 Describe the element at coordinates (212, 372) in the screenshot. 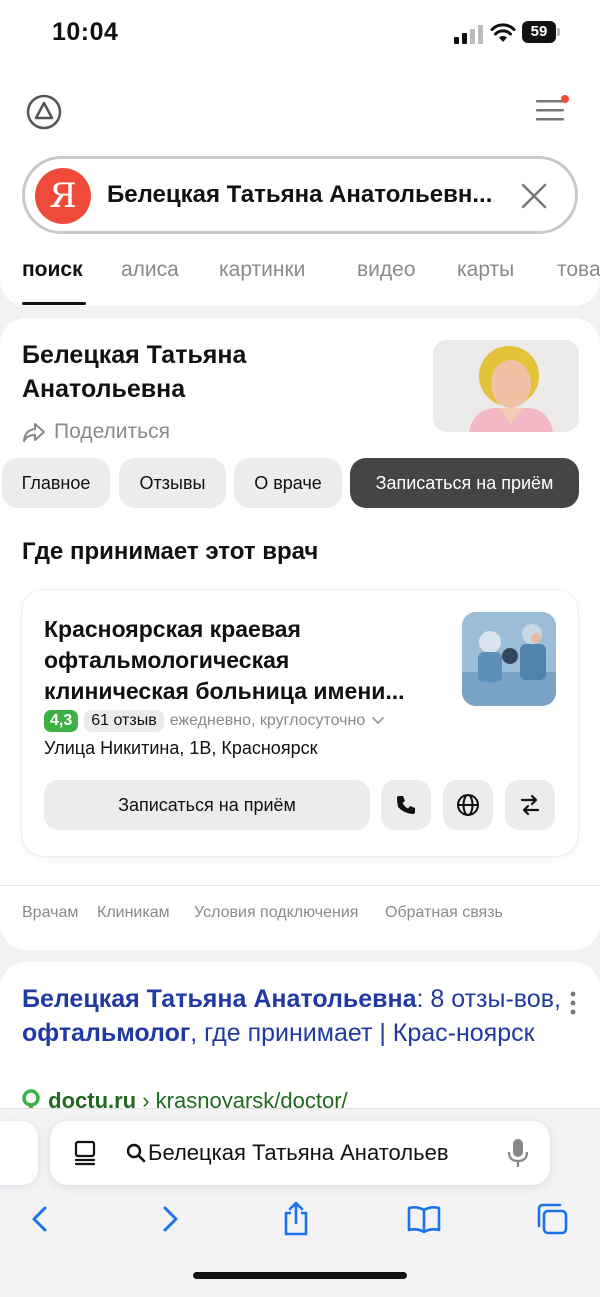

I see `doctor-name: Белецкая Татьяна Анатольевна` at that location.